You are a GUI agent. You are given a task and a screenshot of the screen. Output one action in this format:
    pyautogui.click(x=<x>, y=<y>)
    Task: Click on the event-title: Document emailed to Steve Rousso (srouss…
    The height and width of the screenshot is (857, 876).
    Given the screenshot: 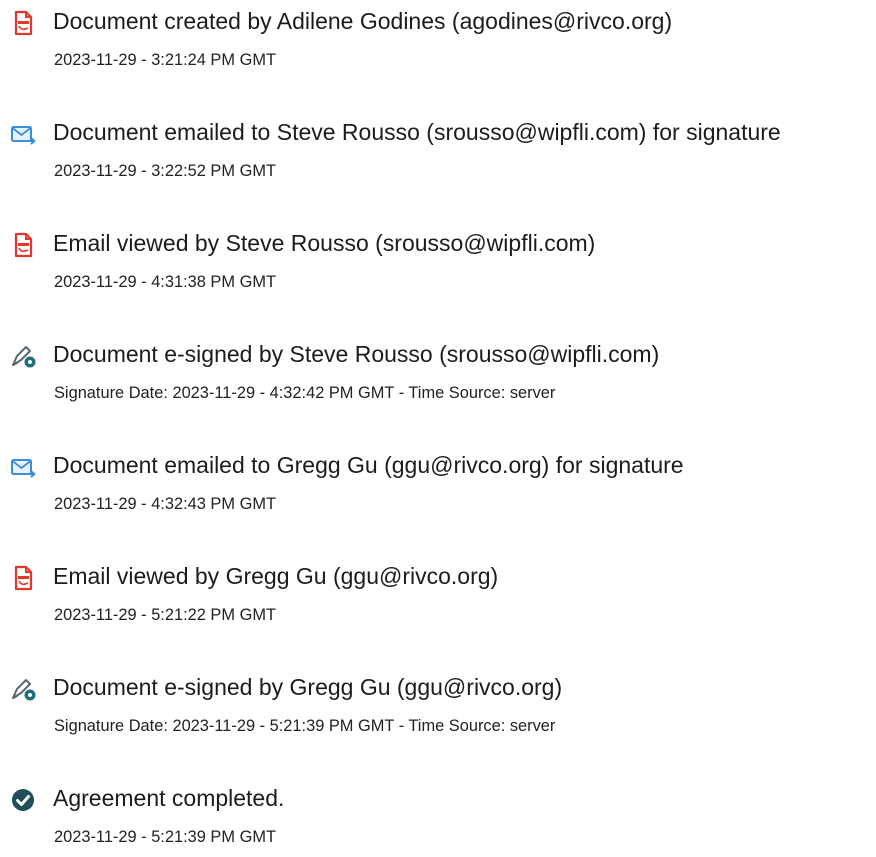 What is the action you would take?
    pyautogui.click(x=417, y=132)
    